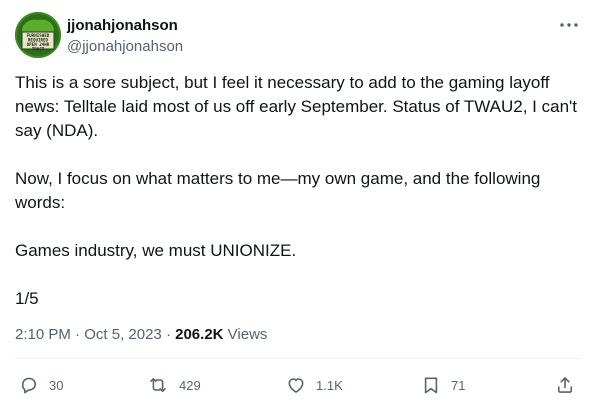 This screenshot has width=596, height=413. I want to click on share-button, so click(565, 385).